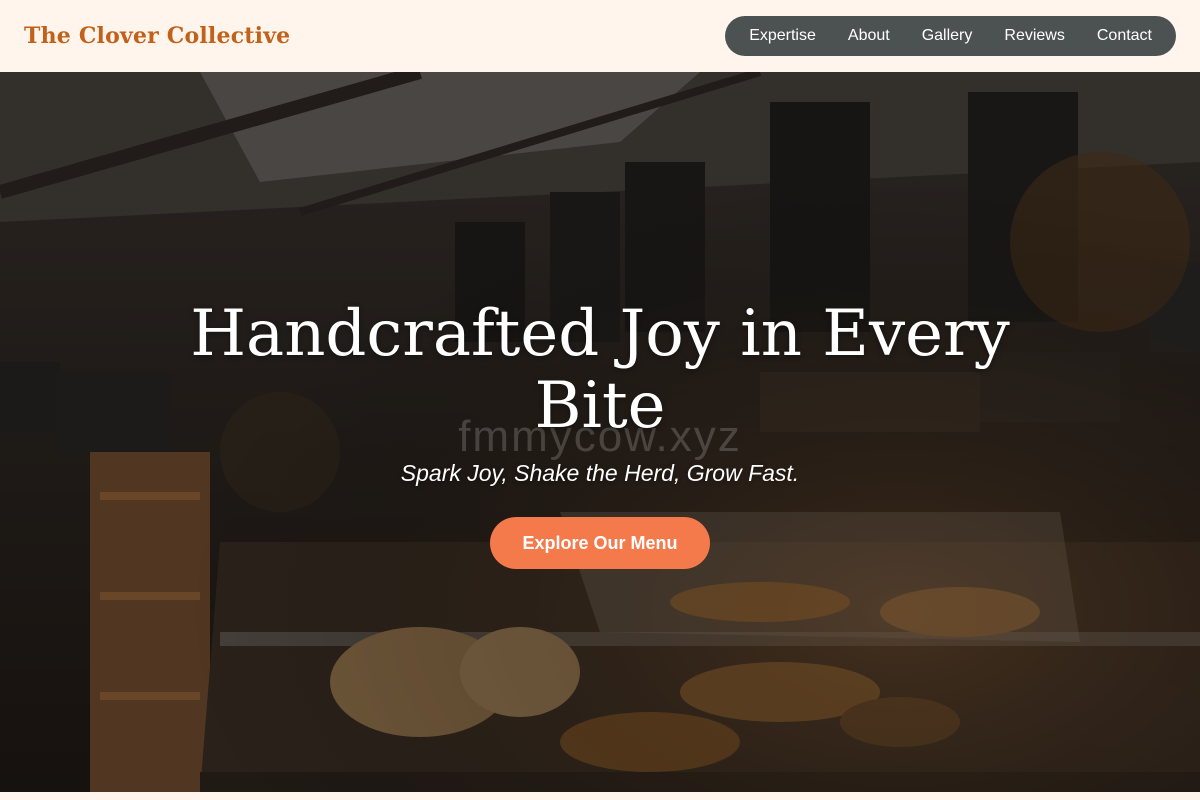  Describe the element at coordinates (782, 36) in the screenshot. I see `nav-item-expertise: Expertise` at that location.